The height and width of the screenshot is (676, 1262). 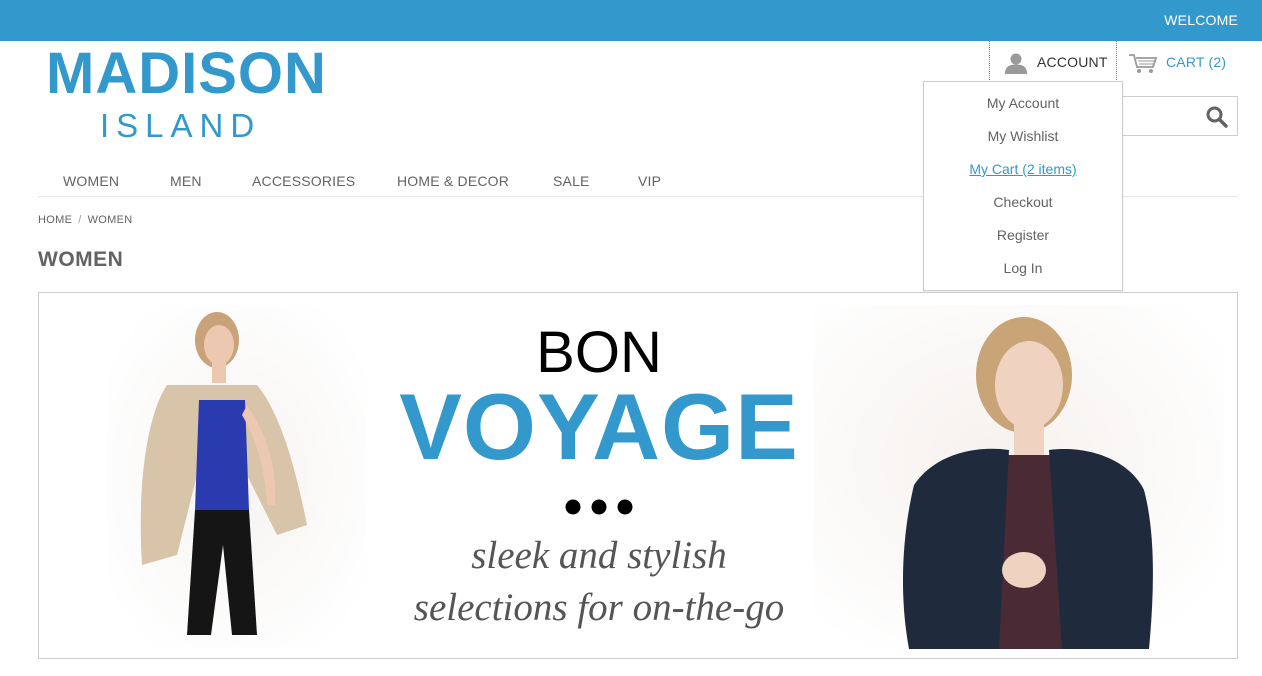 I want to click on menu-item-register: Register, so click(x=1023, y=235).